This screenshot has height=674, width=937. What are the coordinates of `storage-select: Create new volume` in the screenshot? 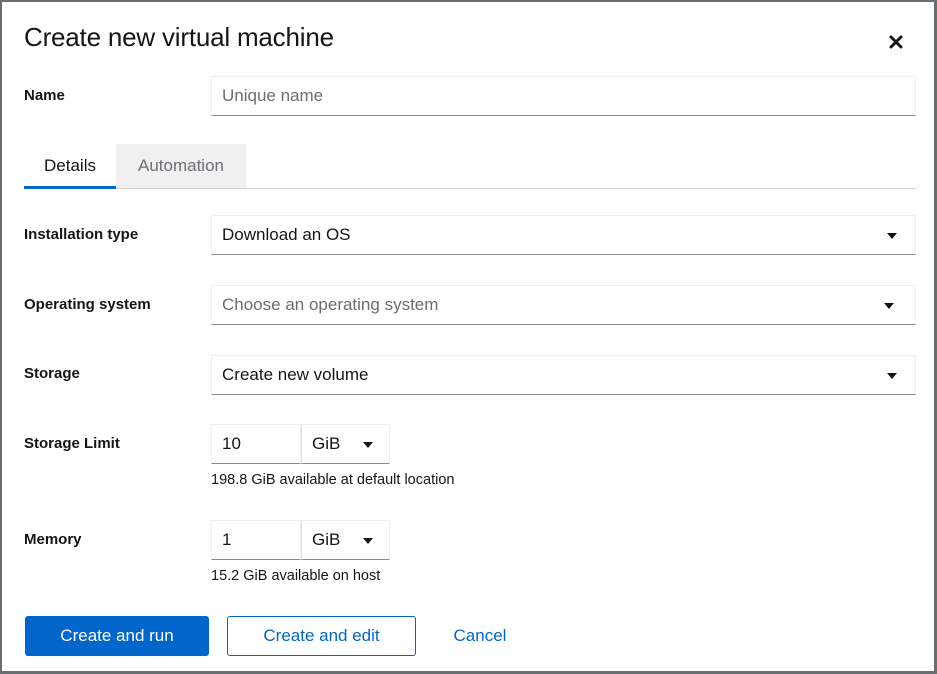 It's located at (563, 375).